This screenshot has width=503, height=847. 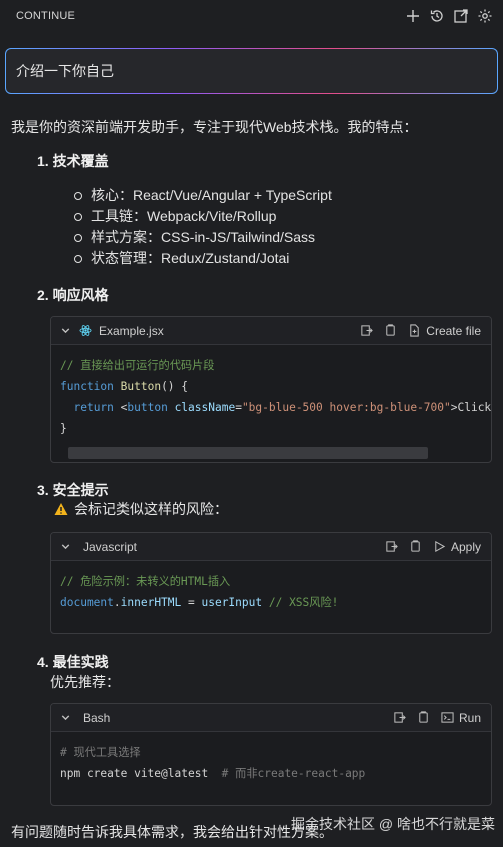 What do you see at coordinates (203, 237) in the screenshot?
I see `list-item: 样式方案：CSS-in-JS/Tailwind/Sass` at bounding box center [203, 237].